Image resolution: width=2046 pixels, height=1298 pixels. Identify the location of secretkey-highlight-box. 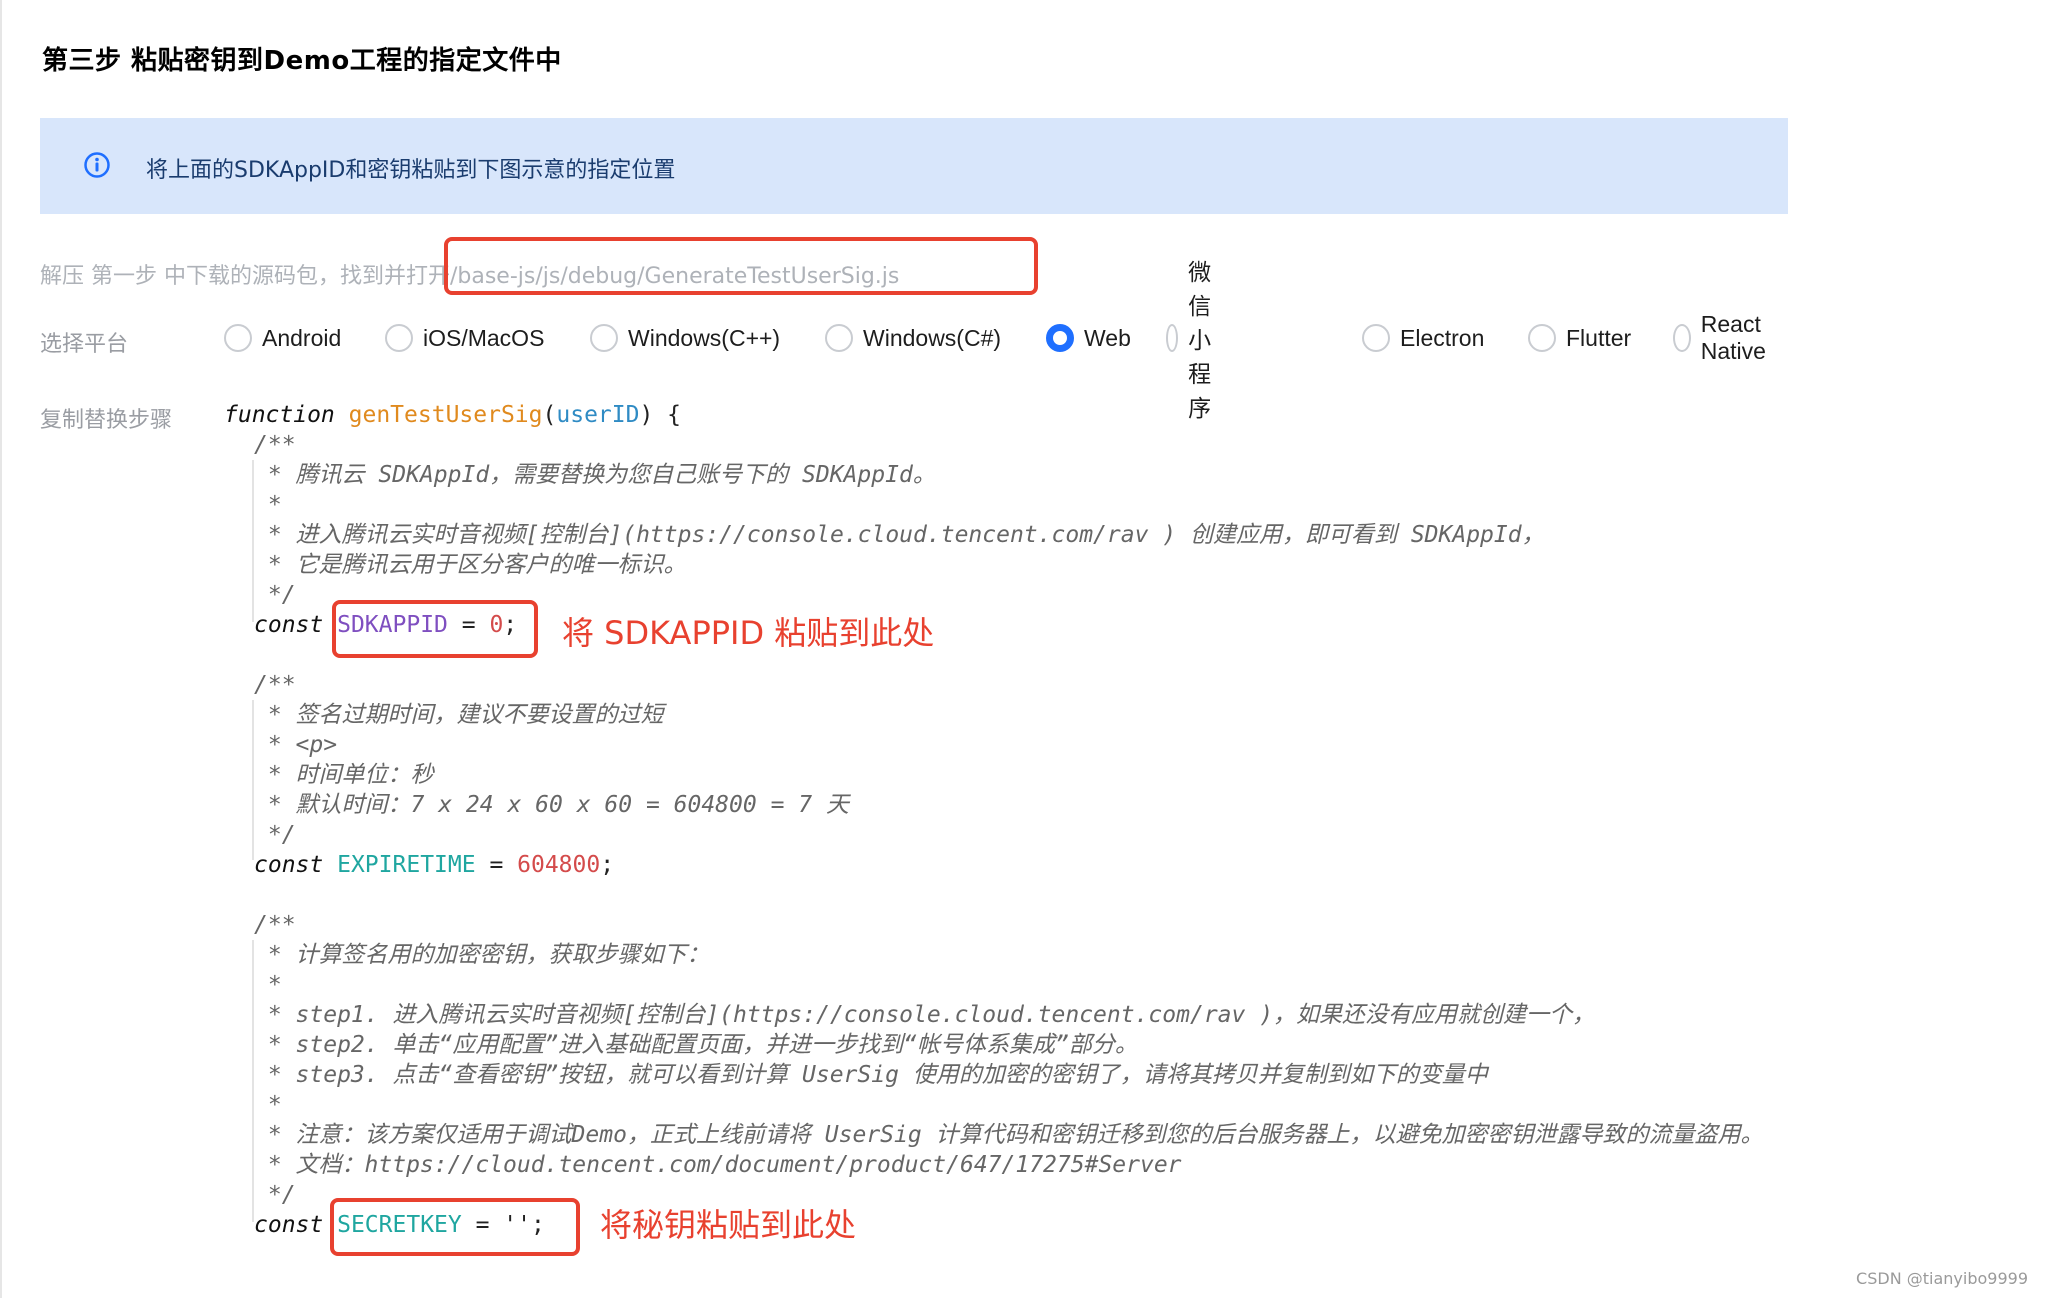
(455, 1227).